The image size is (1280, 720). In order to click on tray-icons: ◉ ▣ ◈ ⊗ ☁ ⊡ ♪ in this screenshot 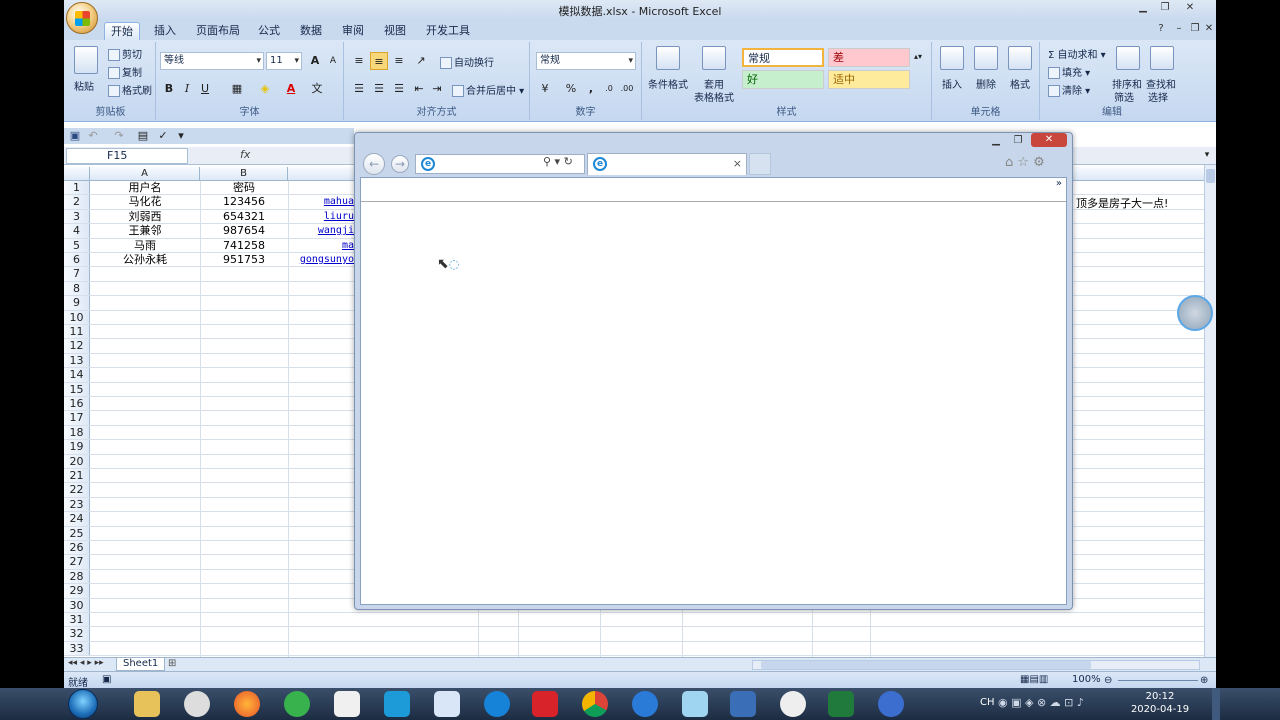, I will do `click(1041, 702)`.